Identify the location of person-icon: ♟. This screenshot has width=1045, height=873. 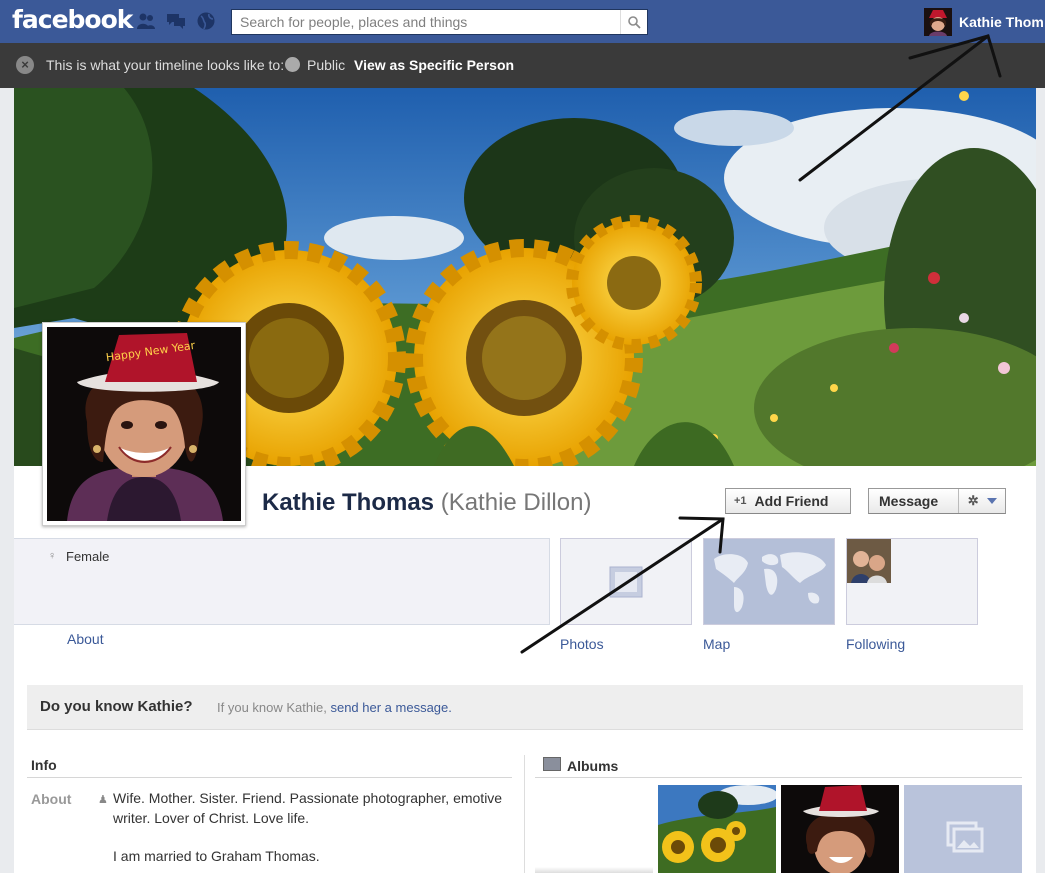
(103, 800).